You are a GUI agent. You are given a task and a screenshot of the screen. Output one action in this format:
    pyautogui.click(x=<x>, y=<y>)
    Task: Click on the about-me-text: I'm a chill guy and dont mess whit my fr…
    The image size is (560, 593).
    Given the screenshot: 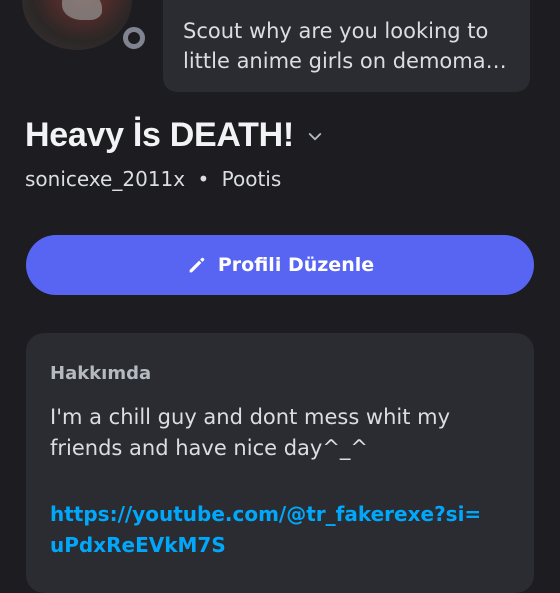 What is the action you would take?
    pyautogui.click(x=280, y=433)
    